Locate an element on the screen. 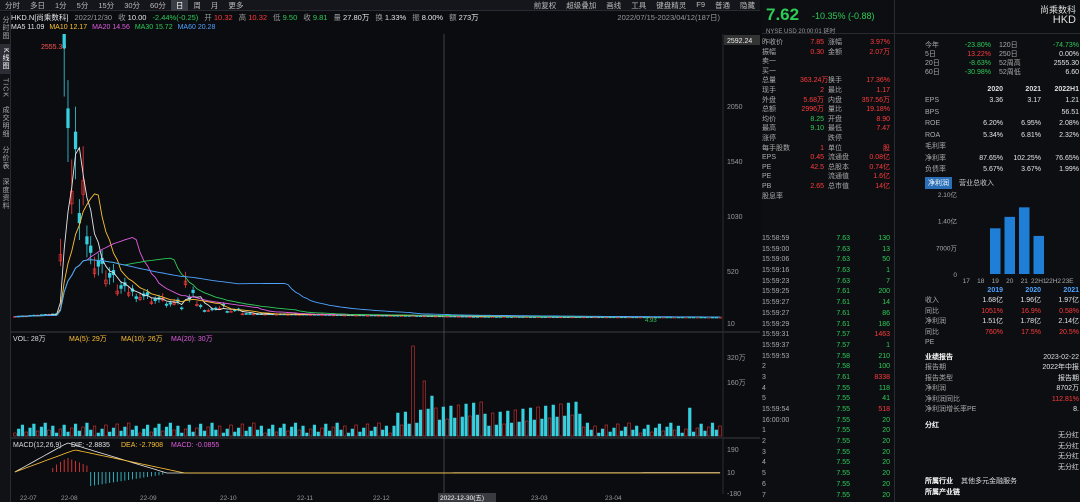  annual-value: 1051% is located at coordinates (992, 311).